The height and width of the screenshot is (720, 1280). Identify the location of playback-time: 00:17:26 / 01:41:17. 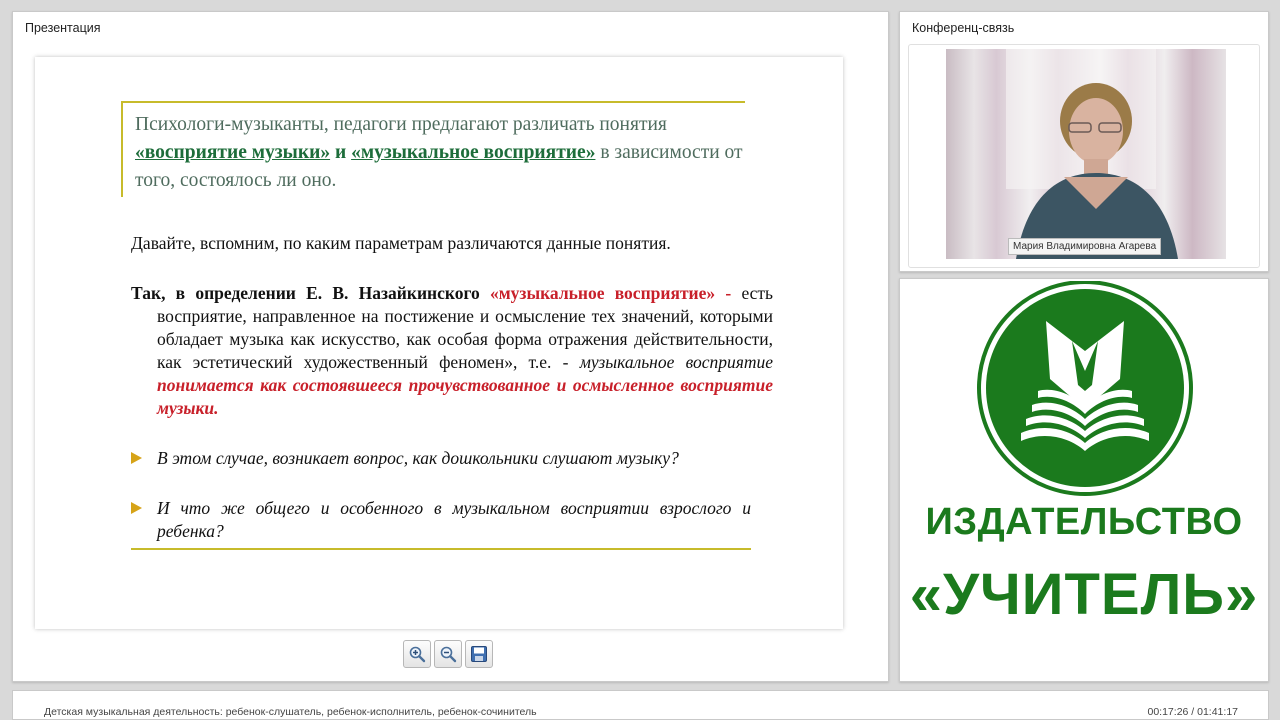
(1193, 712).